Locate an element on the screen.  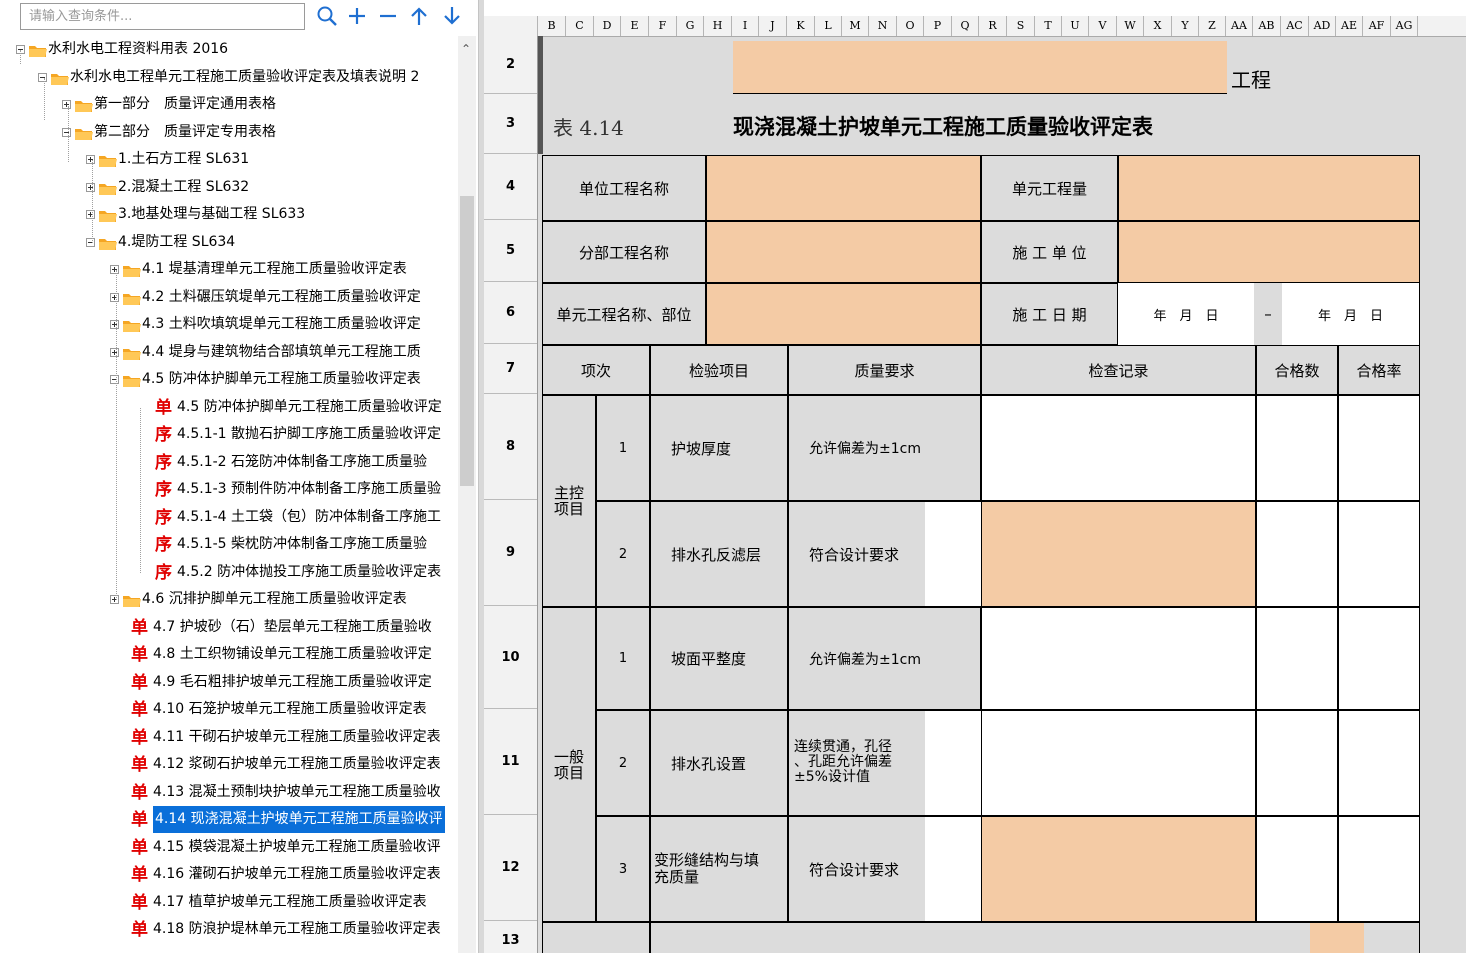
column-header-cell: AC is located at coordinates (1295, 26).